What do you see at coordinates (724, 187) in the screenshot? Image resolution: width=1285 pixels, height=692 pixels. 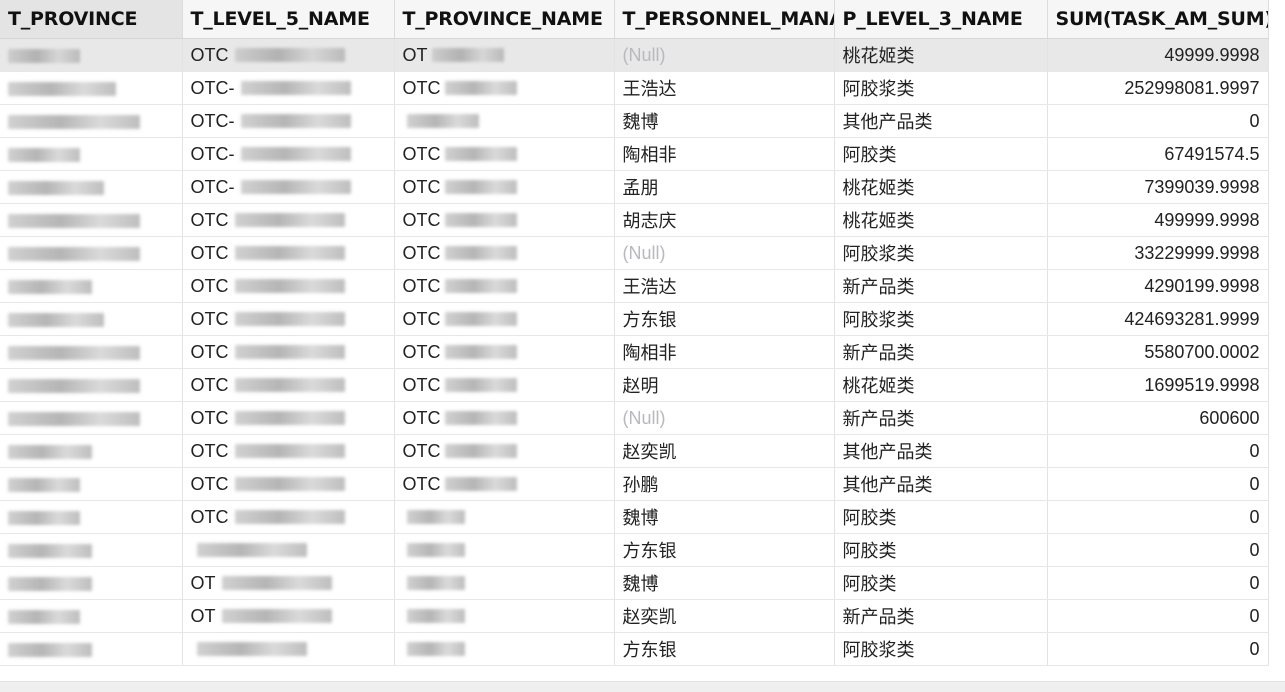 I see `cell-t-personnel-mana: 孟朋` at bounding box center [724, 187].